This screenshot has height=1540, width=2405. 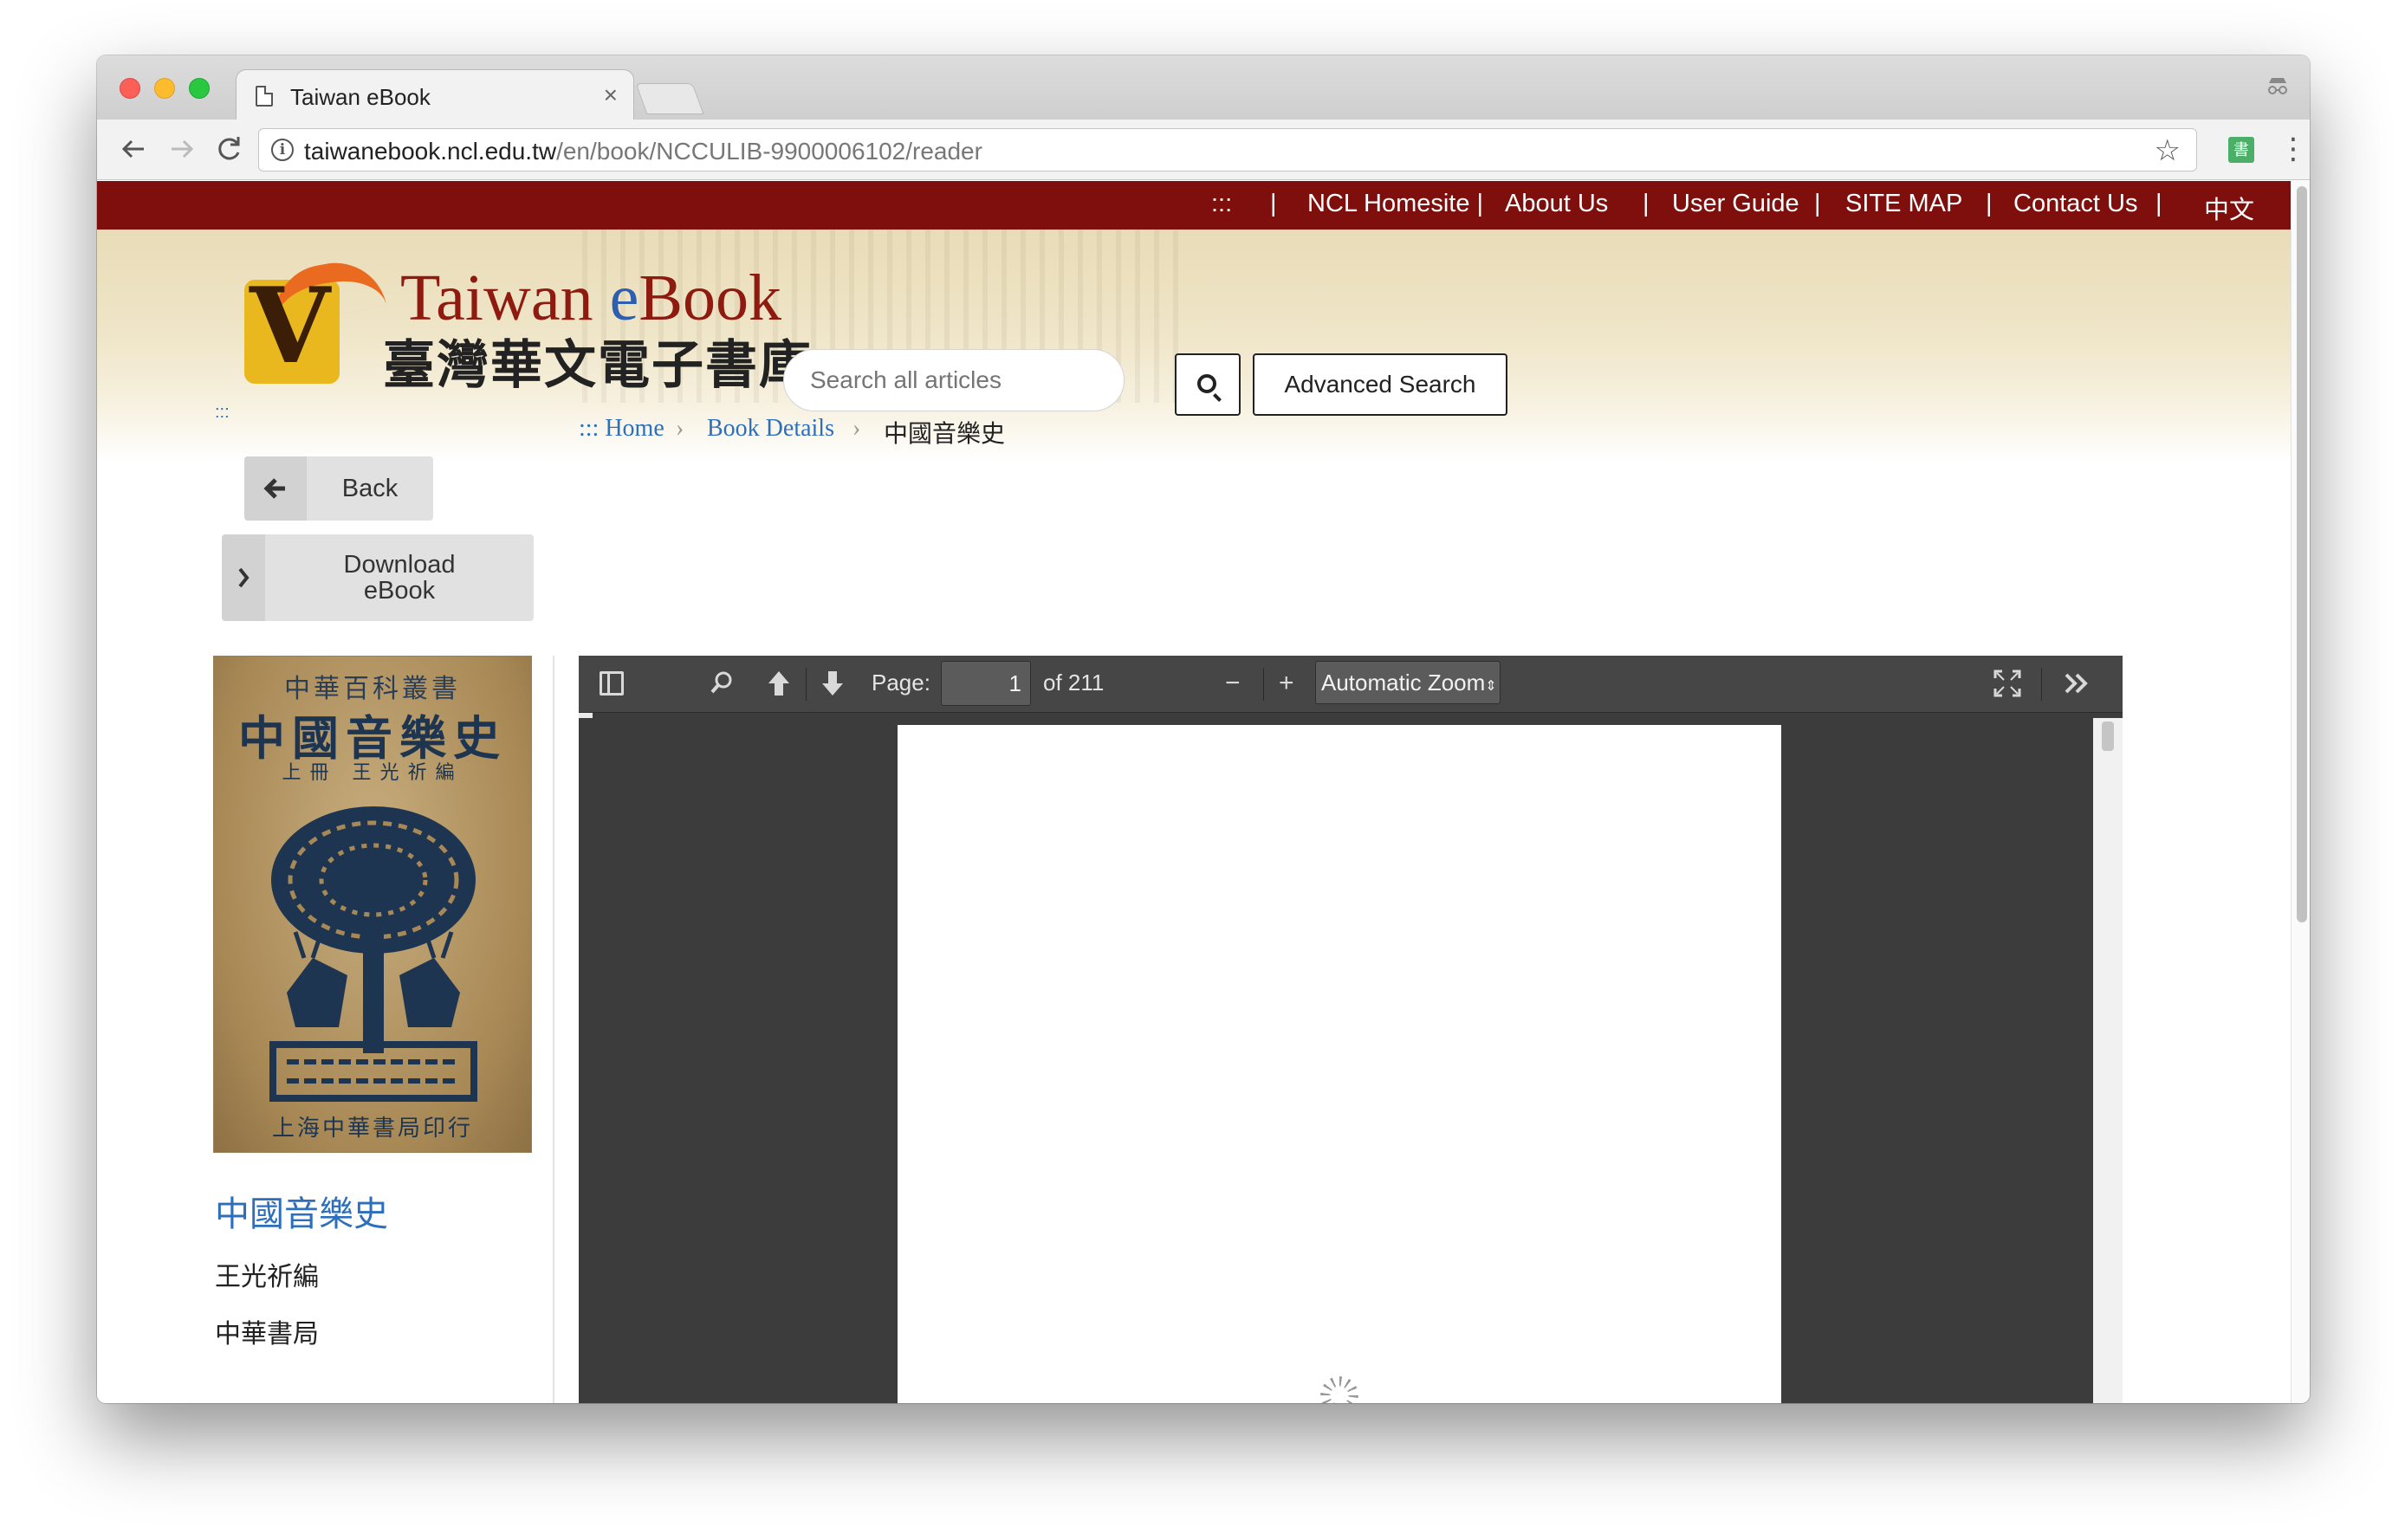 What do you see at coordinates (264, 96) in the screenshot?
I see `document-icon` at bounding box center [264, 96].